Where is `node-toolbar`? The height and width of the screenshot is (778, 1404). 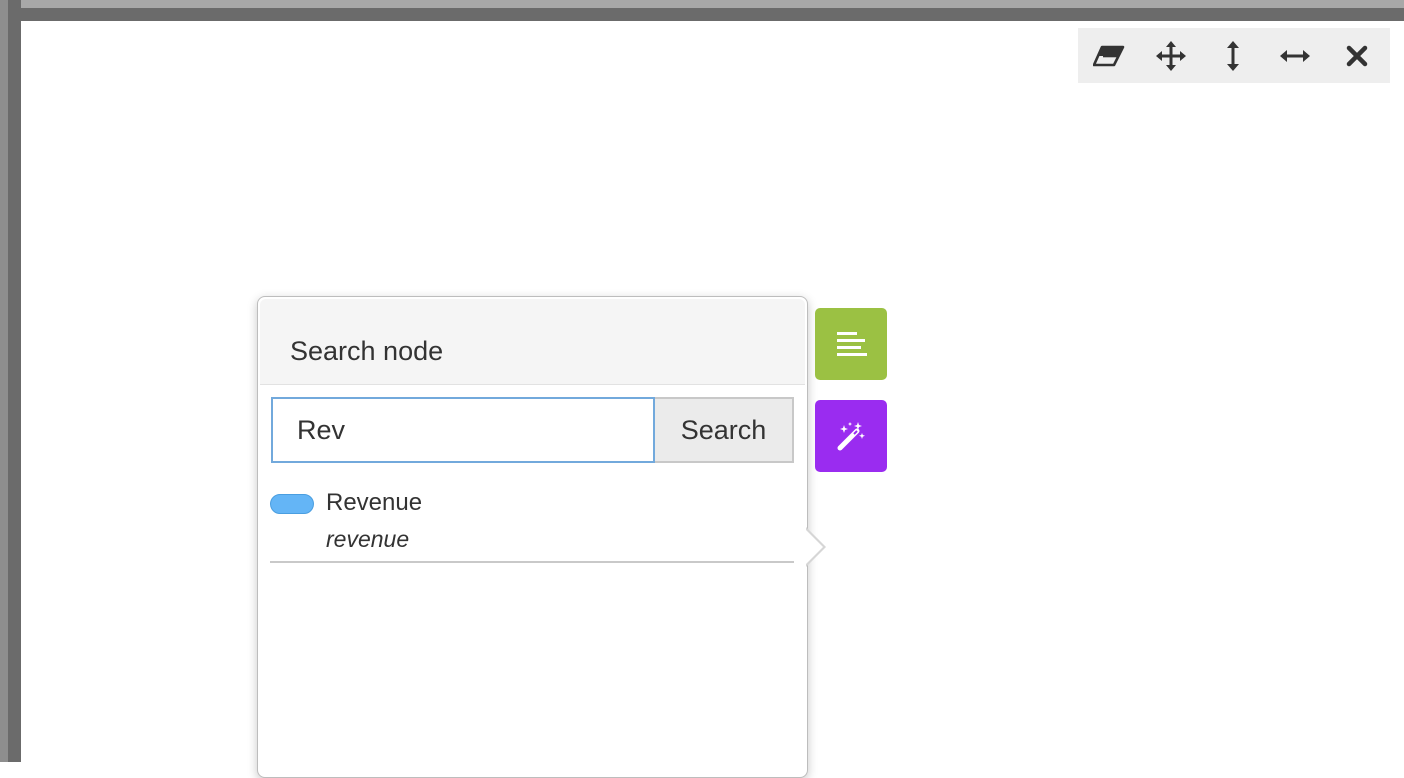 node-toolbar is located at coordinates (1234, 55).